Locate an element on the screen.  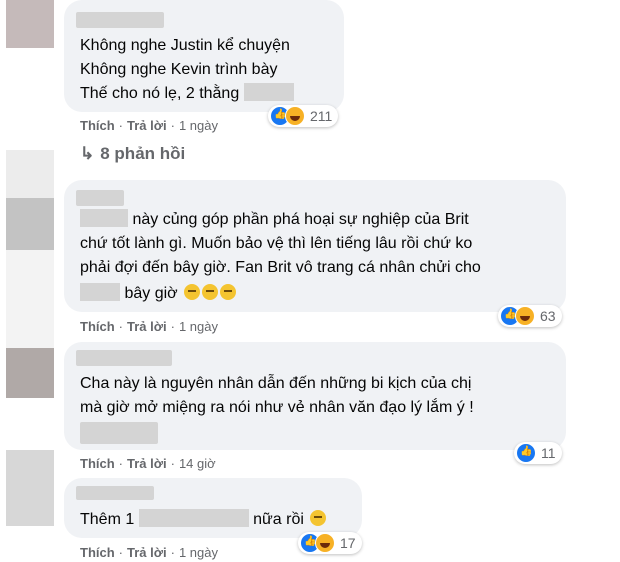
comment-text-line: Không nghe Justin kể chuyện is located at coordinates (185, 45).